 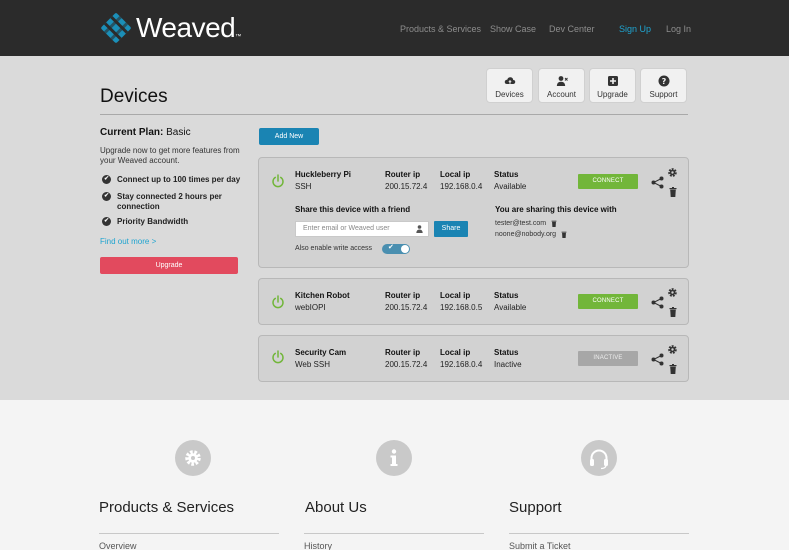 I want to click on toolbar-upgrade-button: Upgrade, so click(x=612, y=85).